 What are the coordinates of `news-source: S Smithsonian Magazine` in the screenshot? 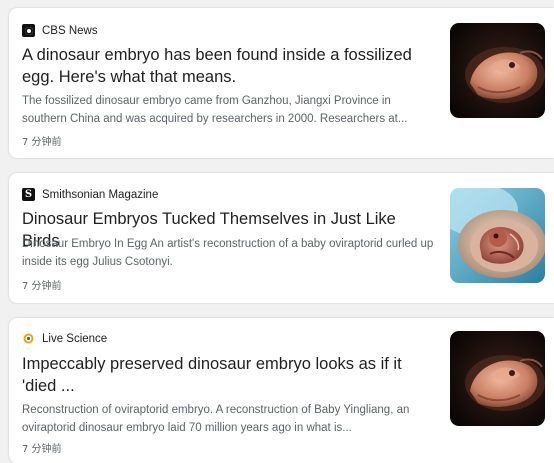 It's located at (90, 194).